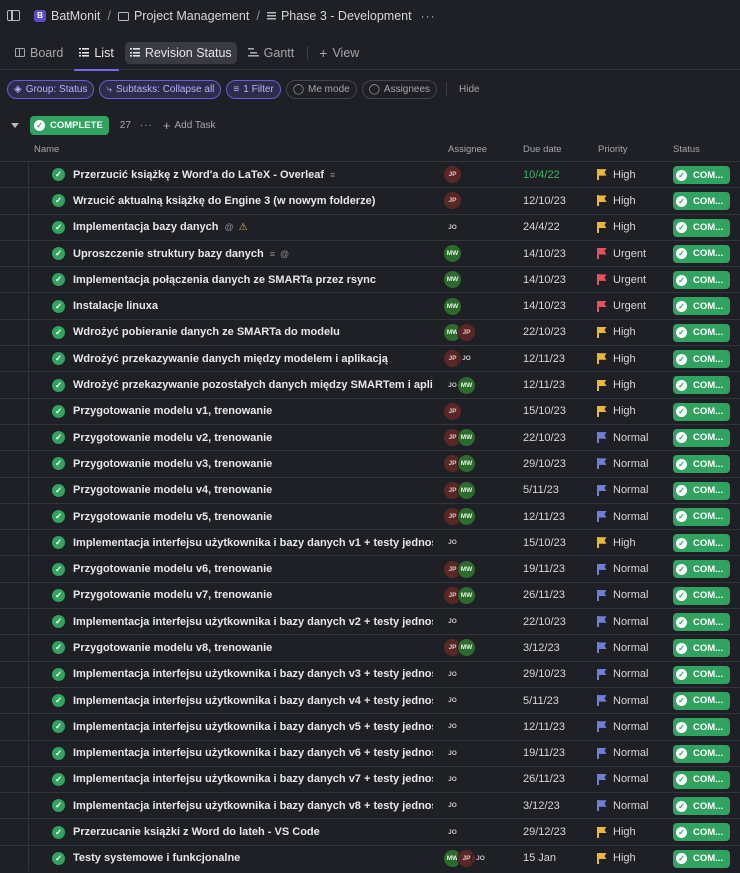 This screenshot has width=740, height=873. Describe the element at coordinates (172, 411) in the screenshot. I see `task-name: Przygotowanie modelu v1, trenowanie` at that location.